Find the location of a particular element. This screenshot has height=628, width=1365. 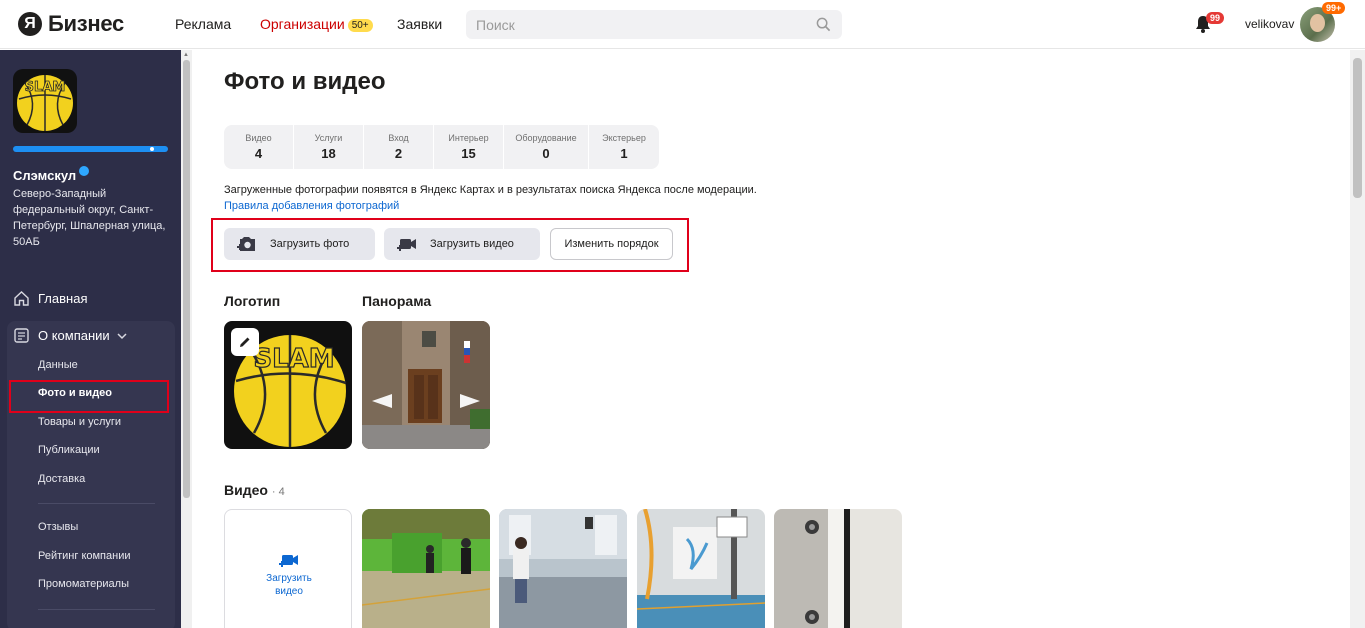

stat-exterior: Экстерьер 1 is located at coordinates (624, 147).